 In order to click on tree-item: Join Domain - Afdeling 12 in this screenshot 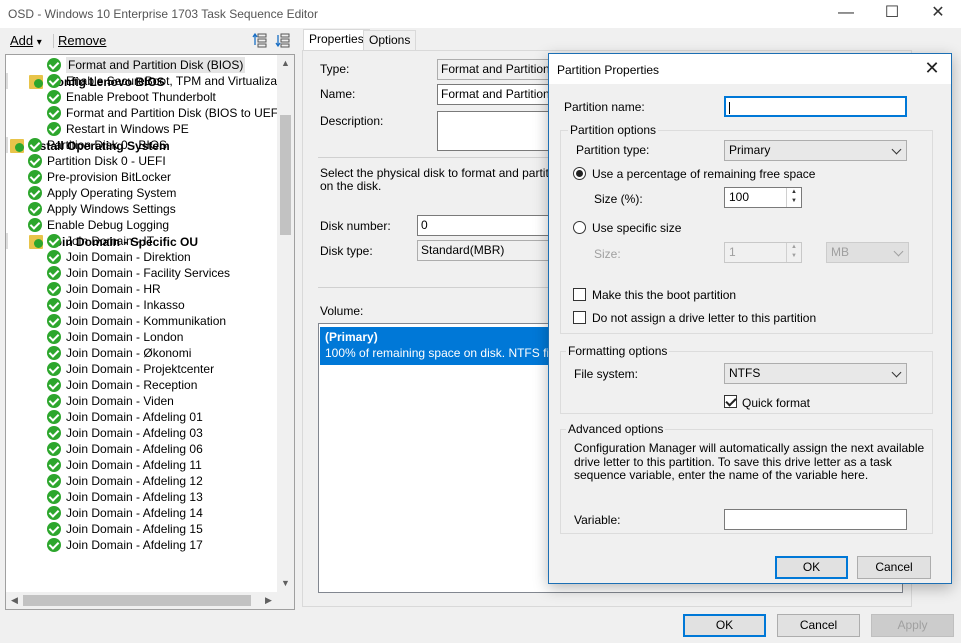, I will do `click(142, 481)`.